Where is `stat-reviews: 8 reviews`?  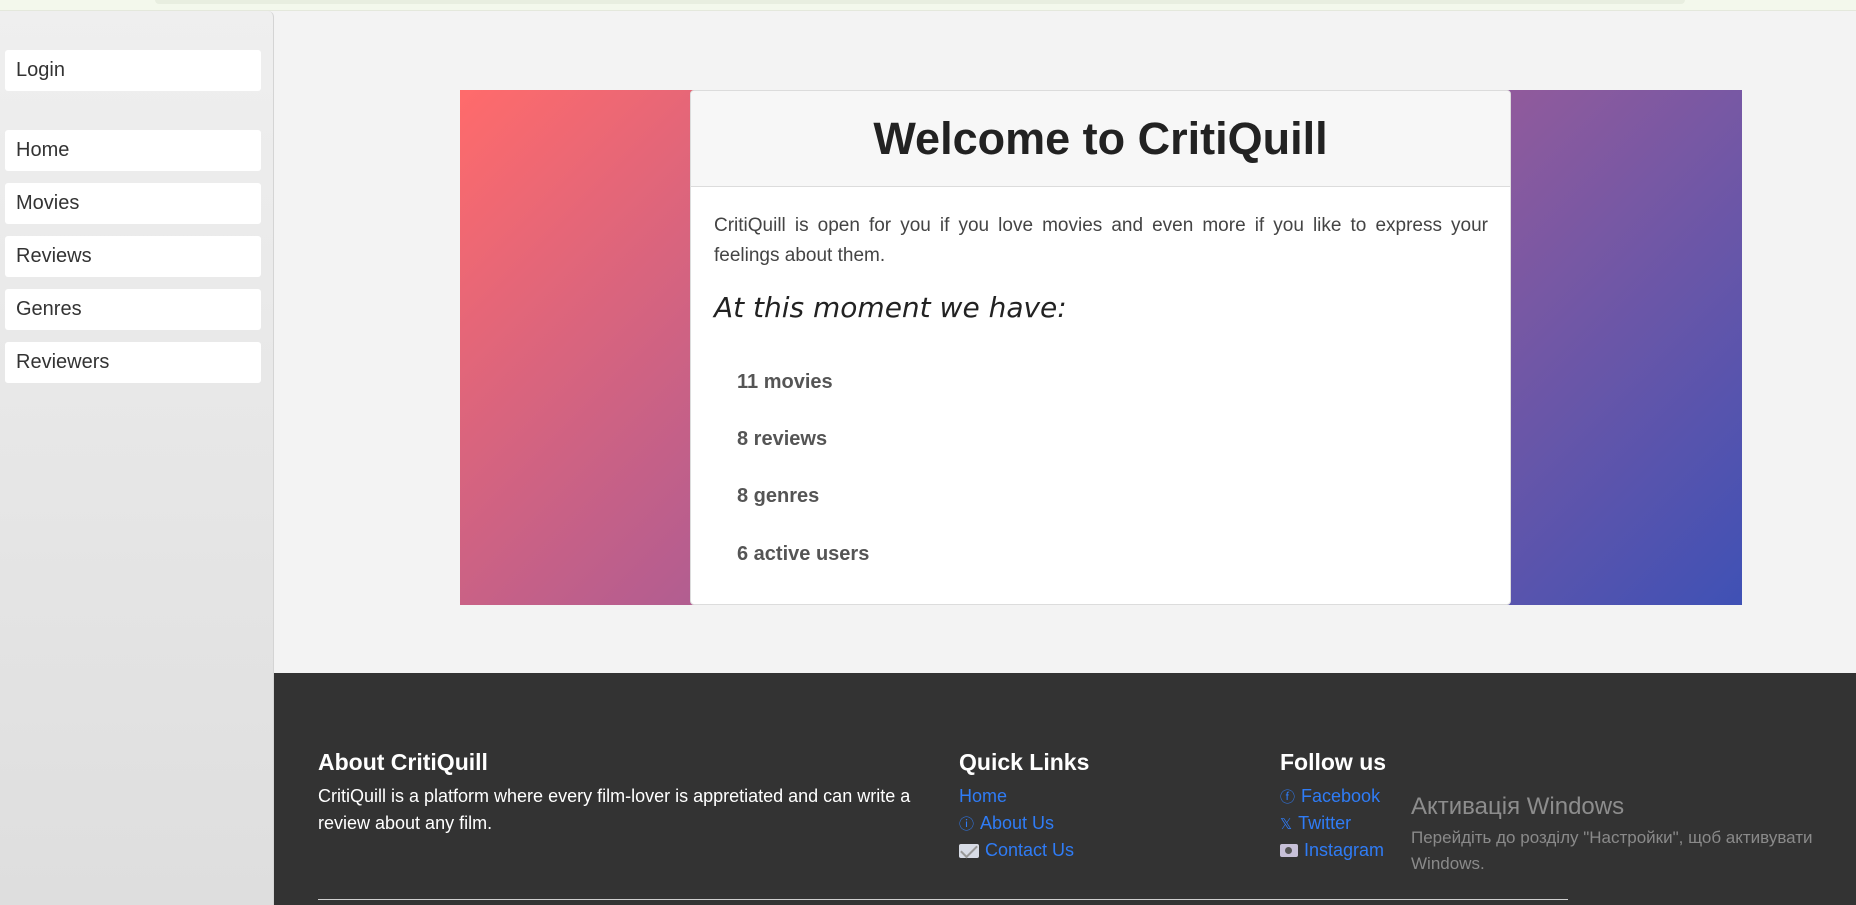
stat-reviews: 8 reviews is located at coordinates (782, 439).